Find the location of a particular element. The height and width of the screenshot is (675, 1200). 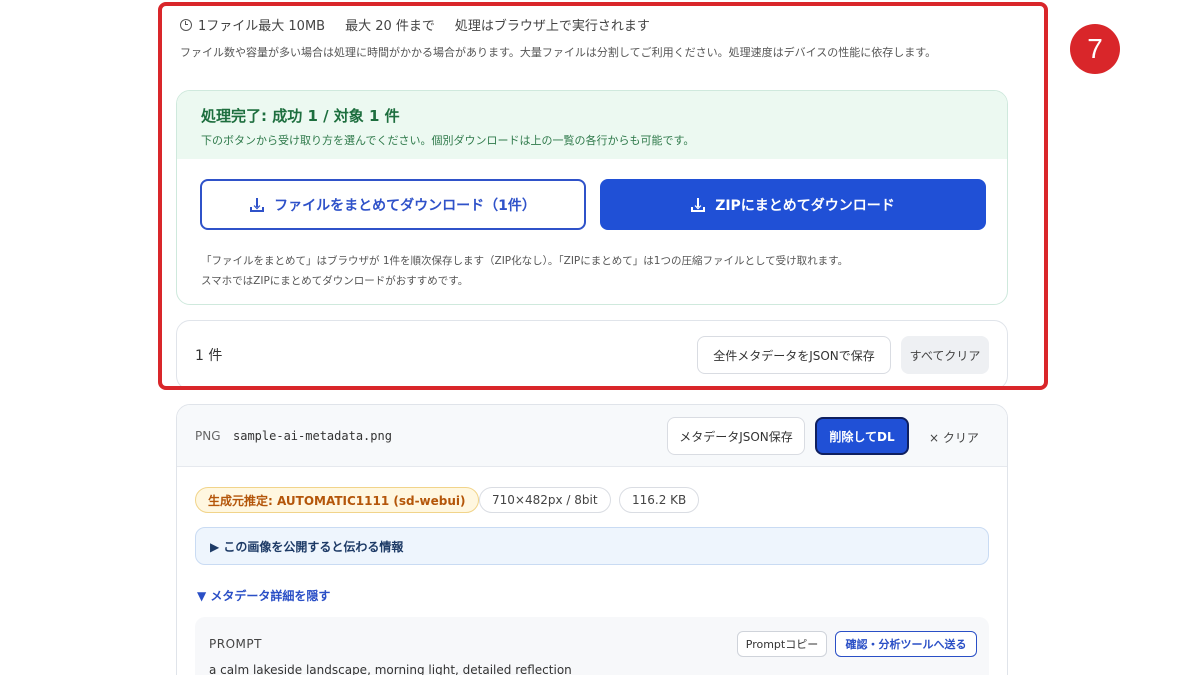

public-info-toggle: ▶ この画像を公開すると伝わる情報 is located at coordinates (592, 546).